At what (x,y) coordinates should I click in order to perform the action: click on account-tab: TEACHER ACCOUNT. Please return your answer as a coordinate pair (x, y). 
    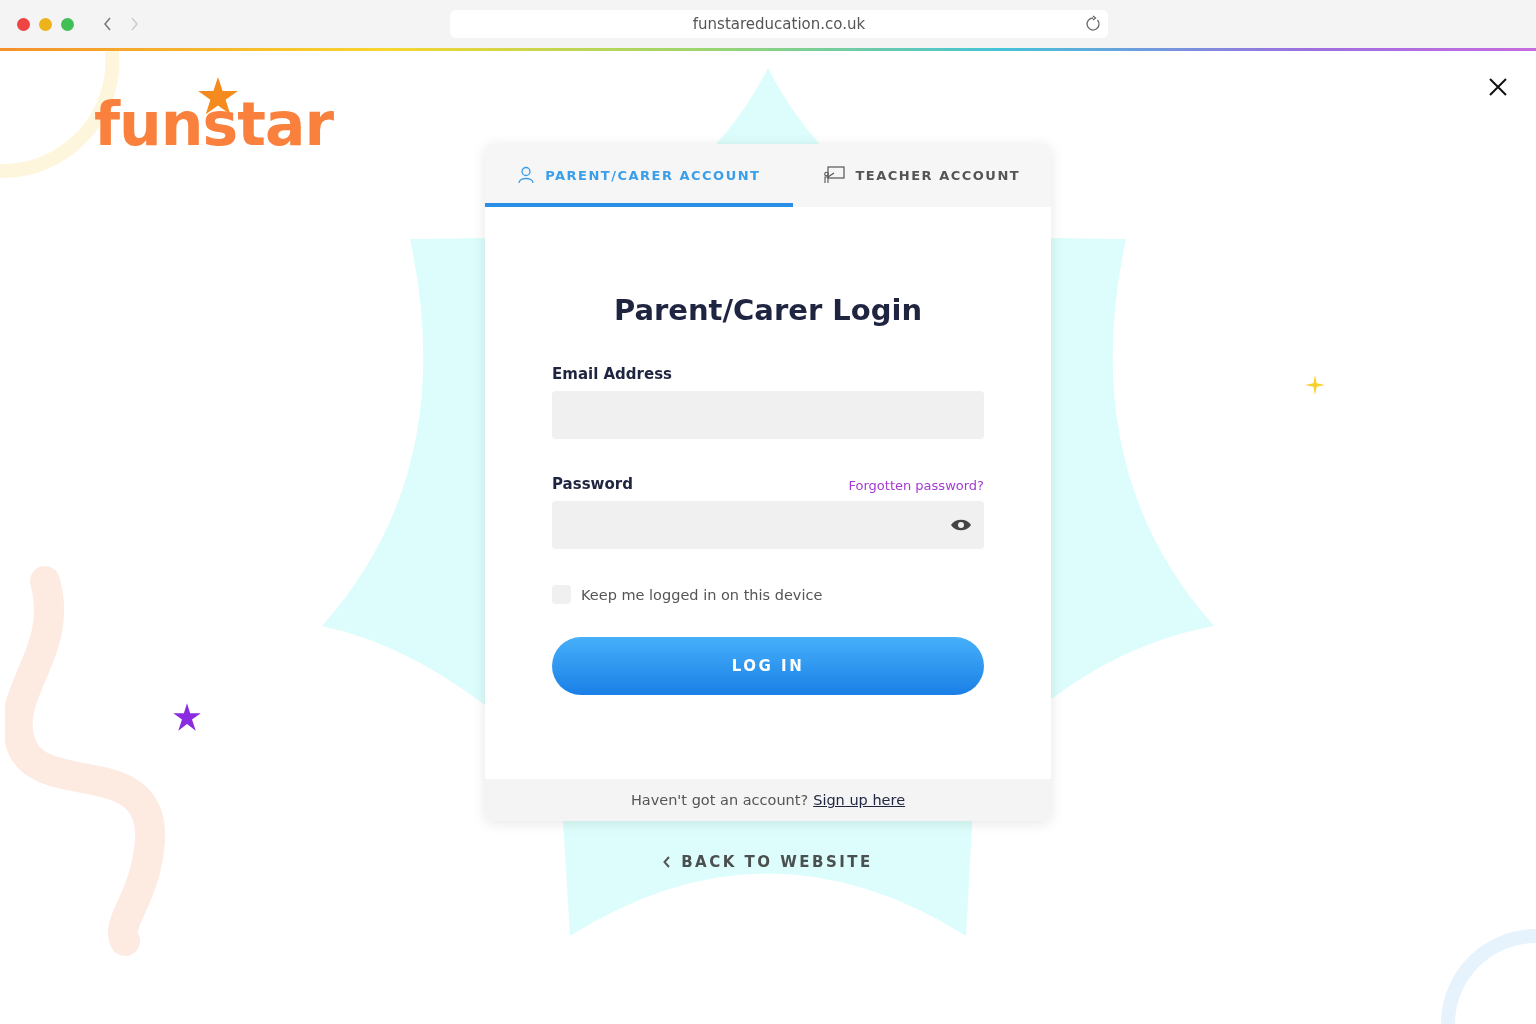
    Looking at the image, I should click on (921, 175).